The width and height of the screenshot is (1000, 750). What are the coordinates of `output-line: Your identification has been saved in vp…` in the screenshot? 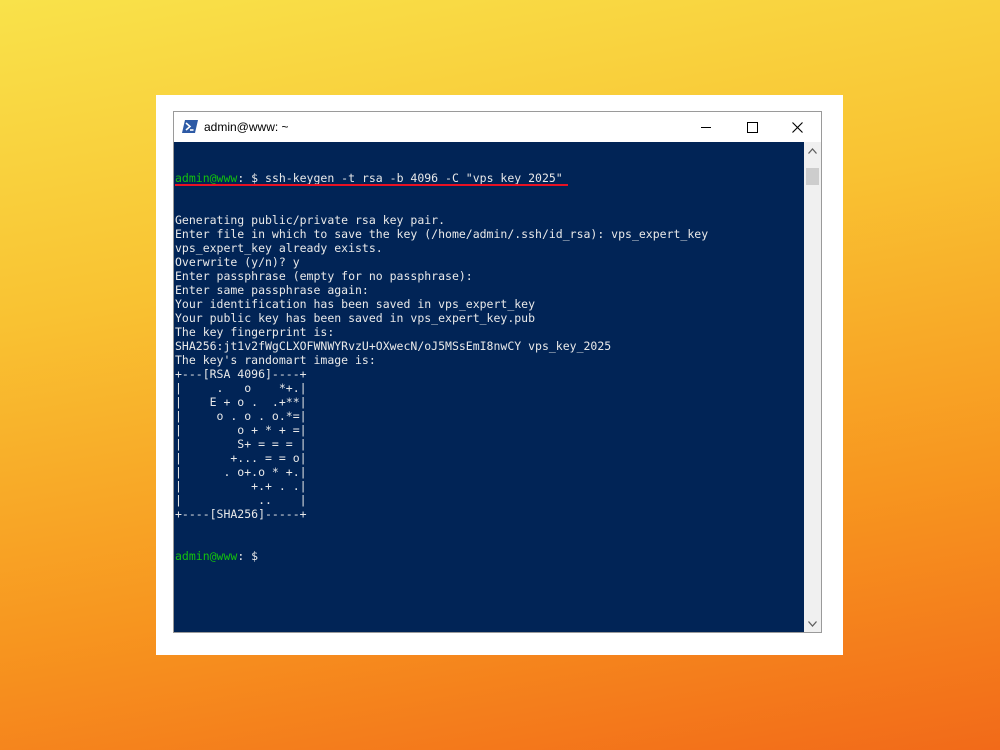 It's located at (355, 304).